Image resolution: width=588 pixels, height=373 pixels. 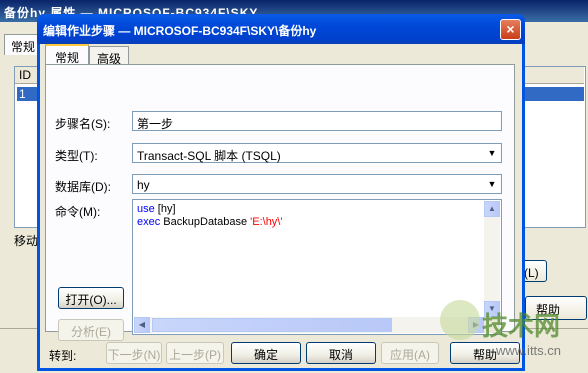 I want to click on list-header-id: ID, so click(x=25, y=75).